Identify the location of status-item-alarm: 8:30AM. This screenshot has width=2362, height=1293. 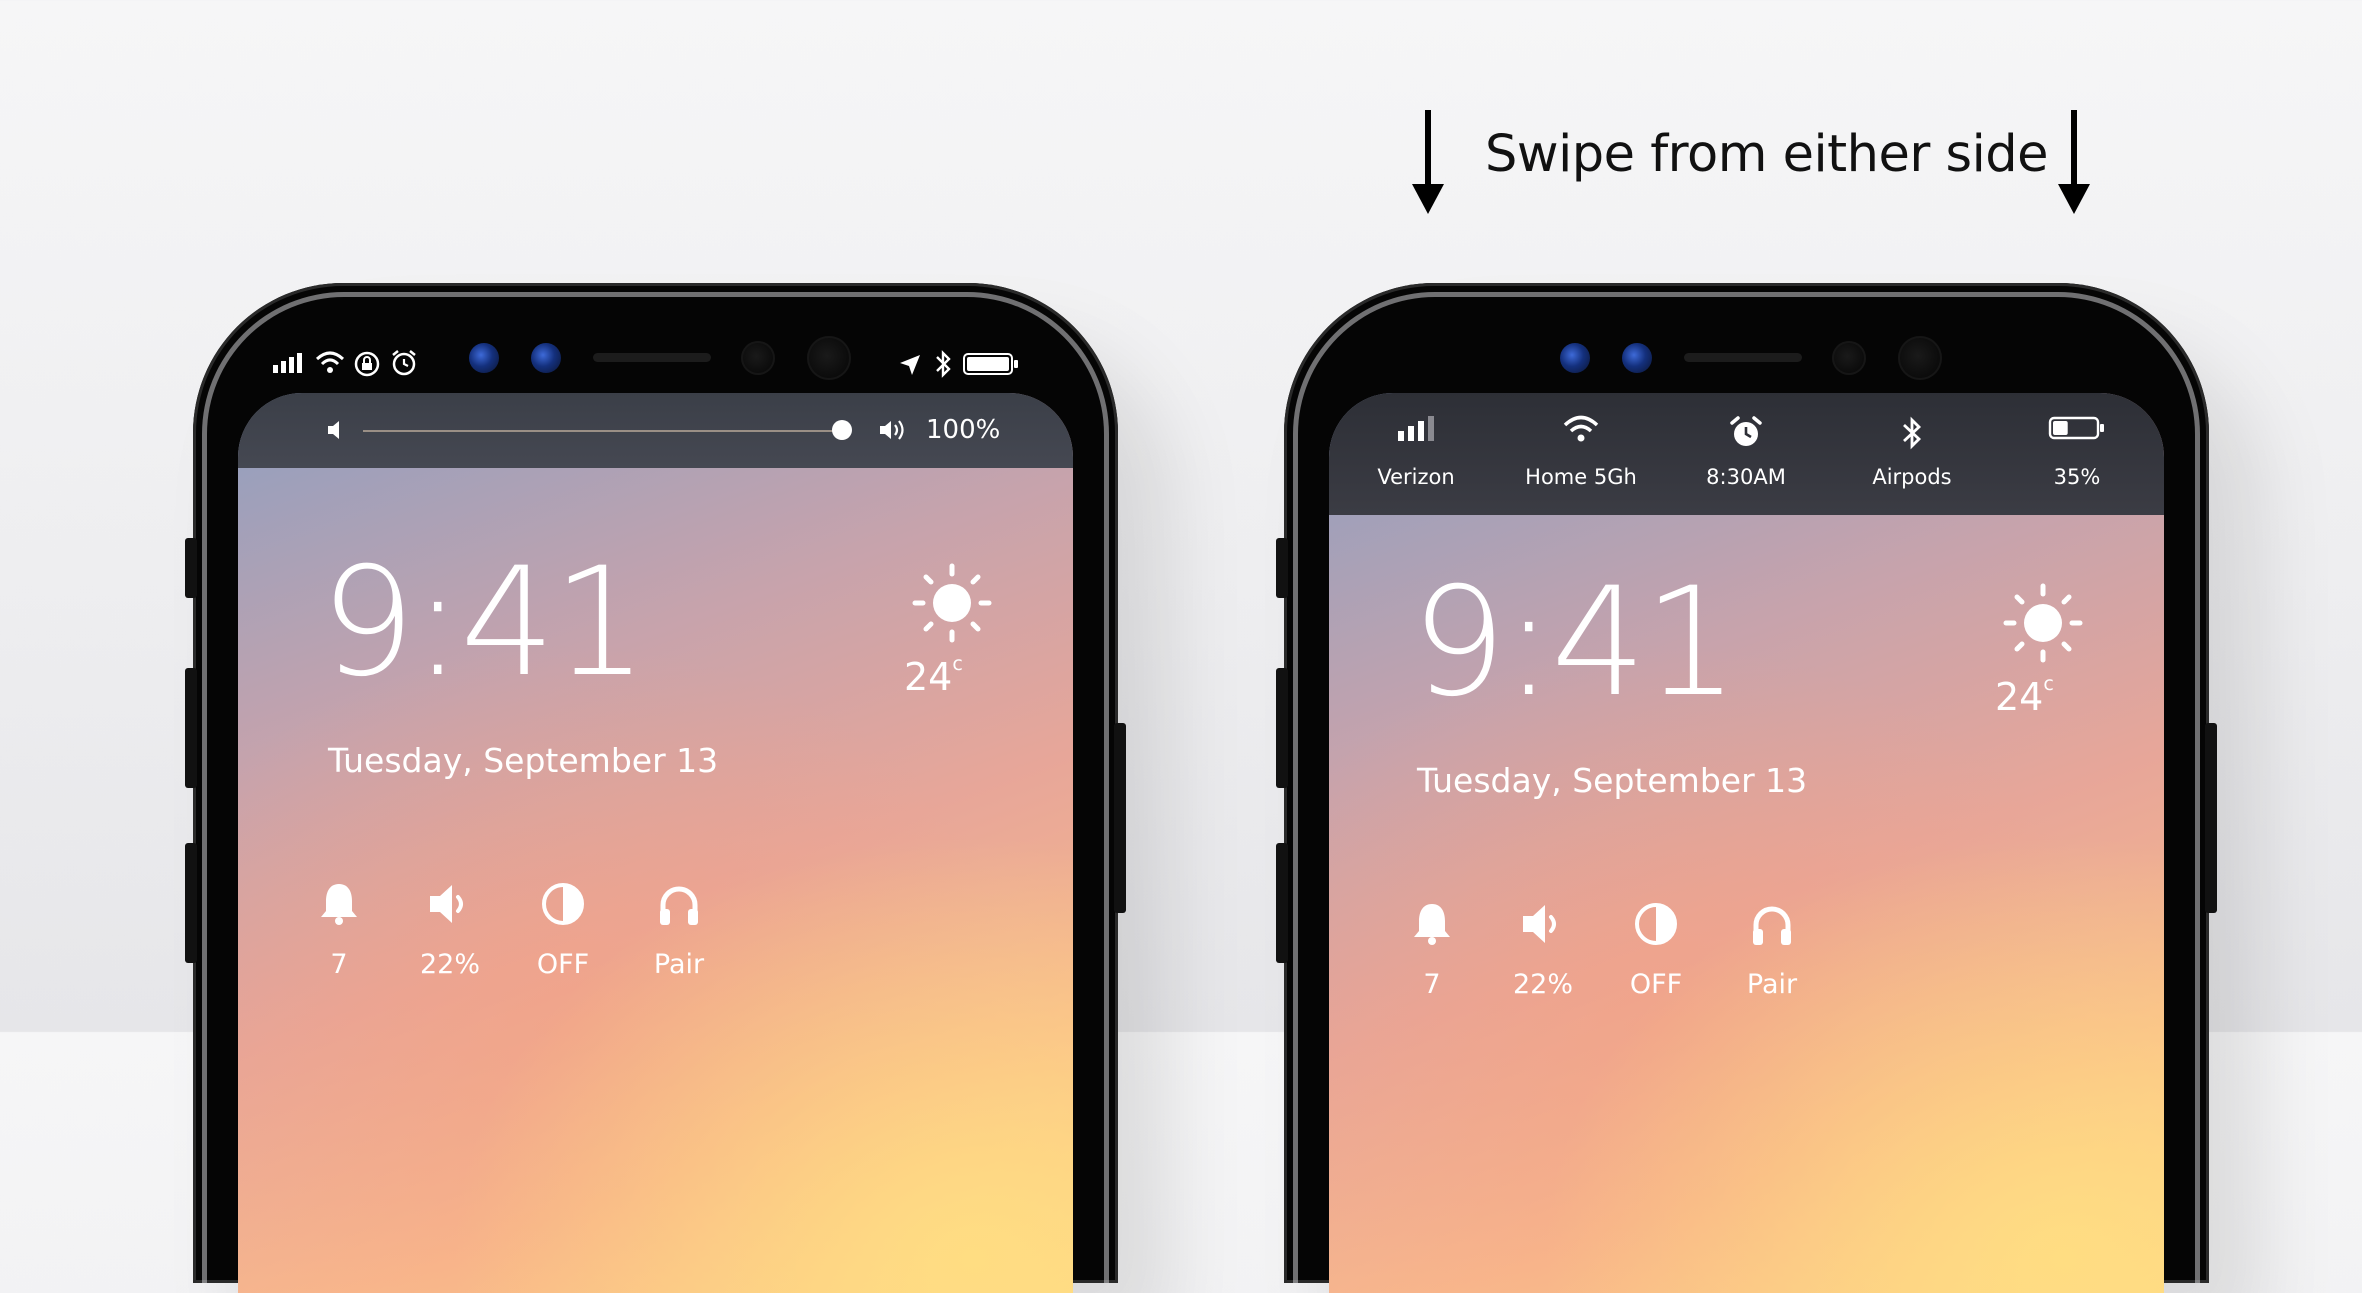
(1746, 454).